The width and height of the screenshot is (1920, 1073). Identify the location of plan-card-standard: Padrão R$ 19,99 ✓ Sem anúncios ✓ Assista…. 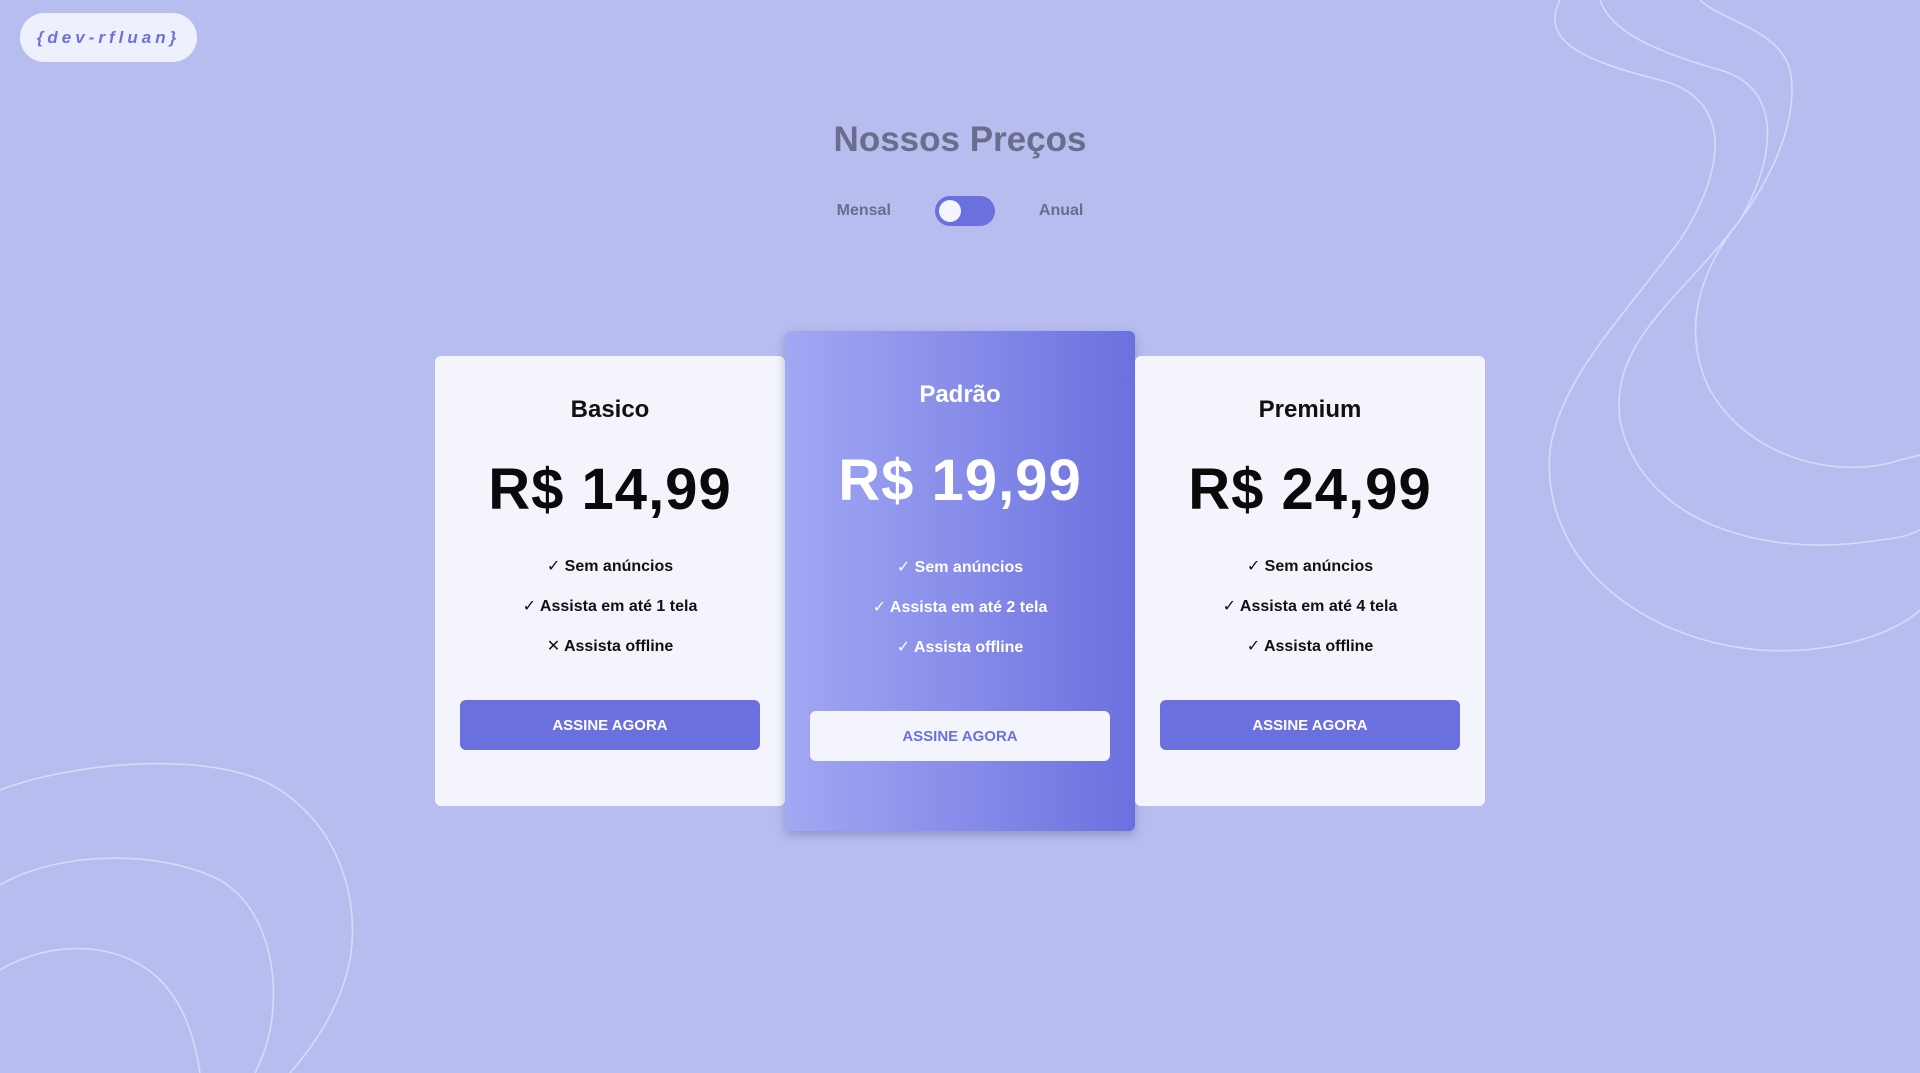
(960, 581).